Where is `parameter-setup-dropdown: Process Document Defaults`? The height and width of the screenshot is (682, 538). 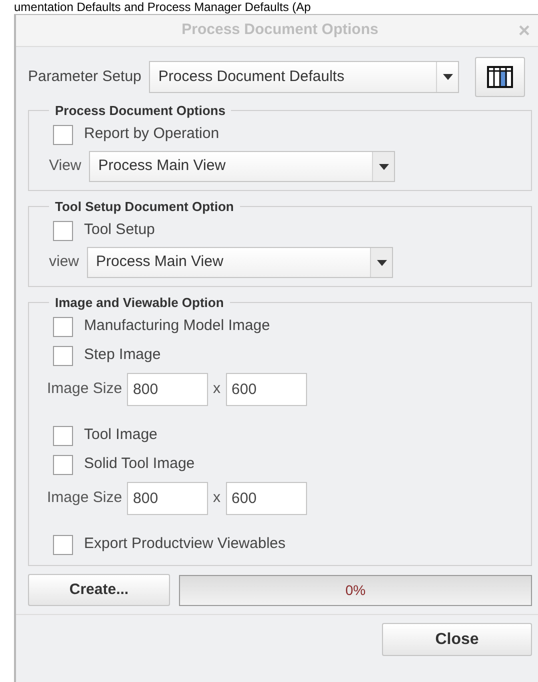
parameter-setup-dropdown: Process Document Defaults is located at coordinates (304, 77).